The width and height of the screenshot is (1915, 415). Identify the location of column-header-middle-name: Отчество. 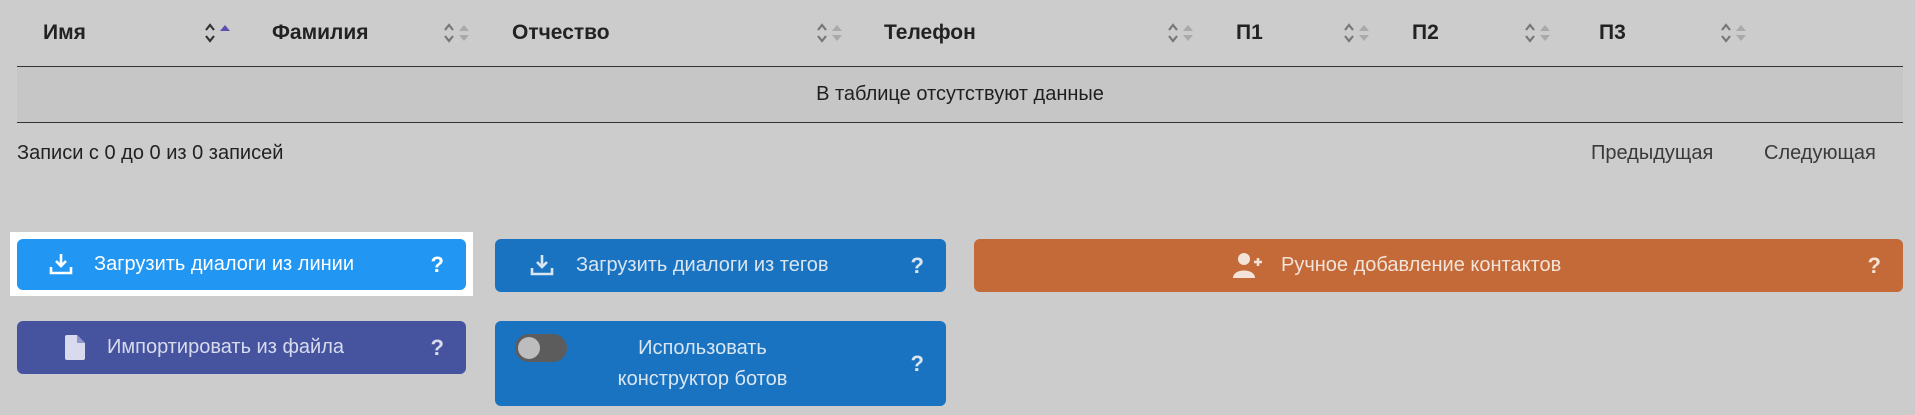
(612, 33).